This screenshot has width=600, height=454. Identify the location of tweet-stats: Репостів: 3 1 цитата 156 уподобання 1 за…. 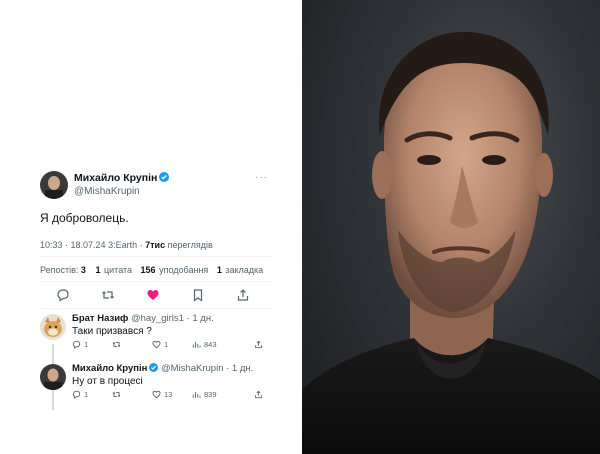
(154, 270).